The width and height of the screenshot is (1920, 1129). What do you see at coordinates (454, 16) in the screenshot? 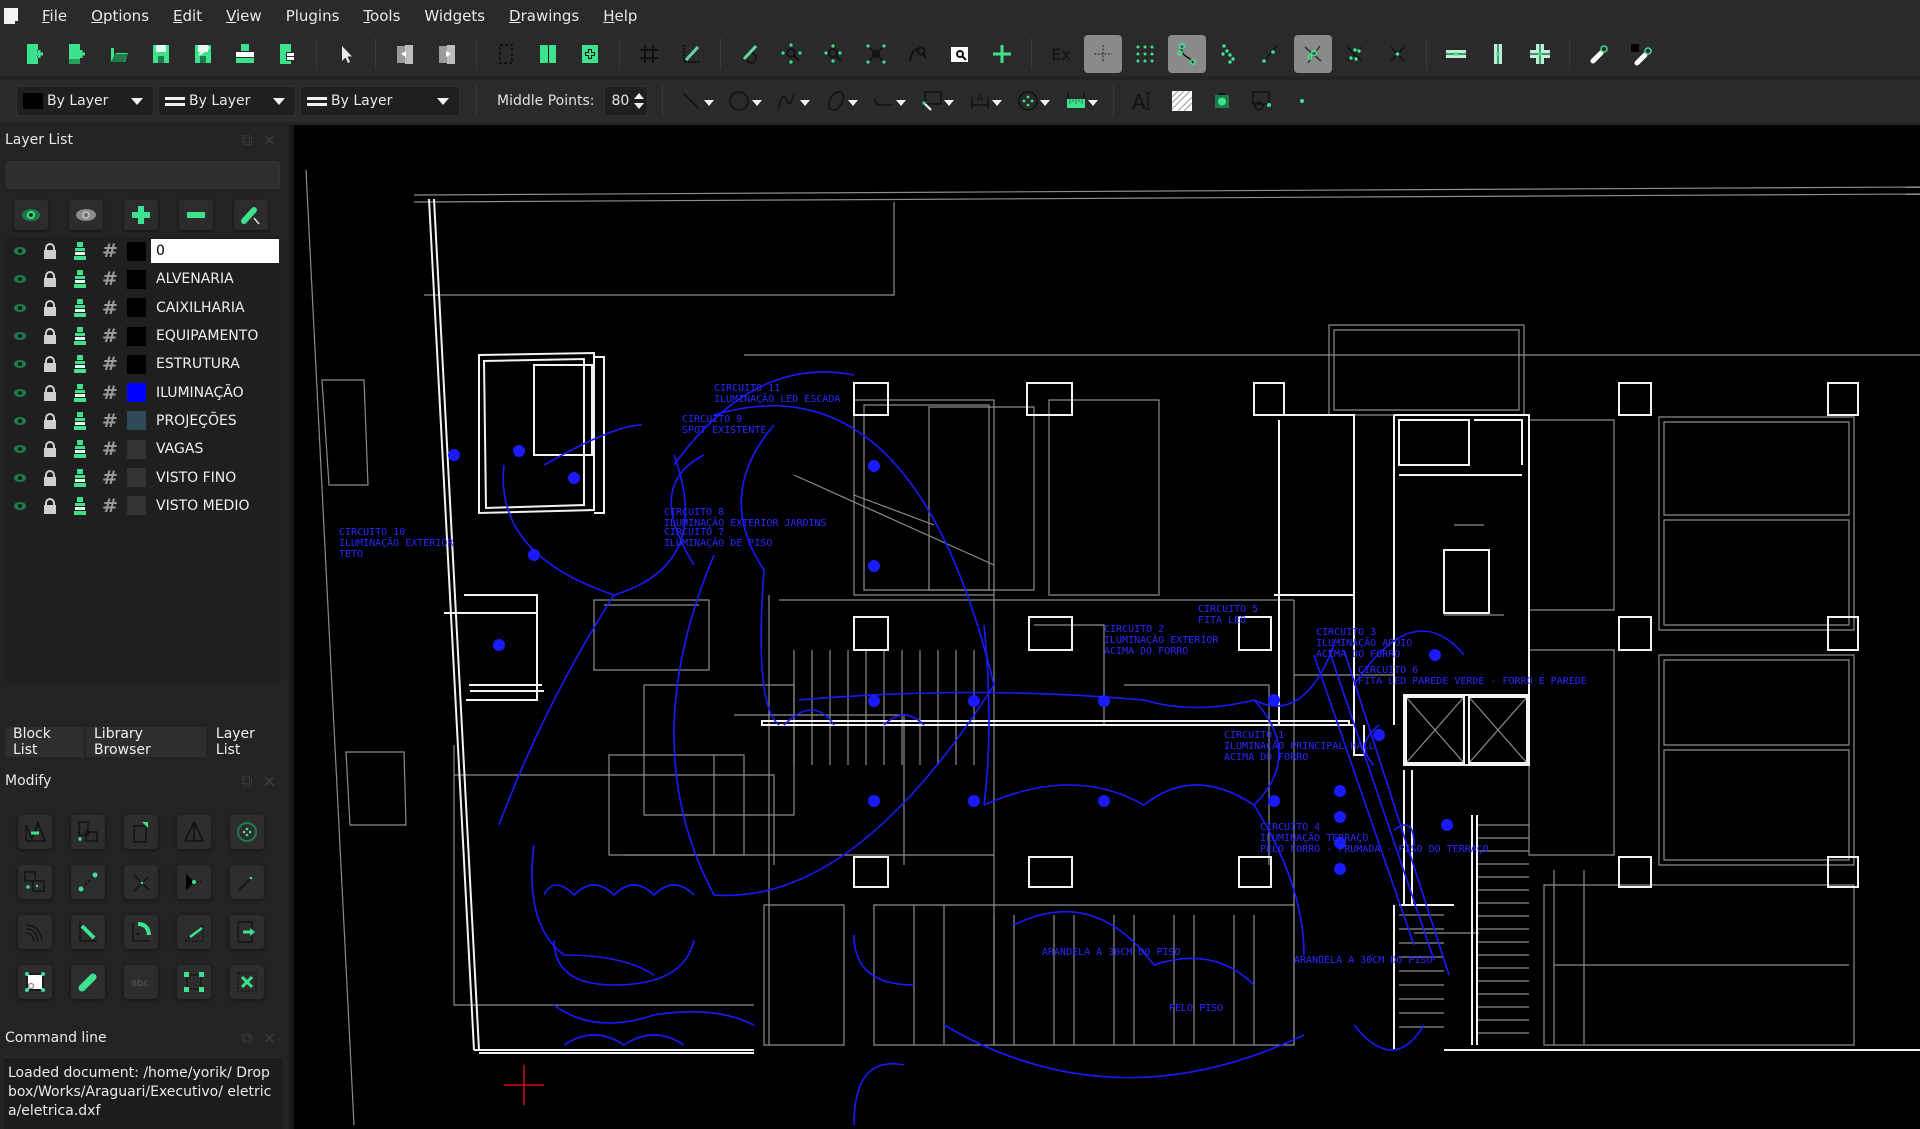
I see `menu-widgets: Widgets` at bounding box center [454, 16].